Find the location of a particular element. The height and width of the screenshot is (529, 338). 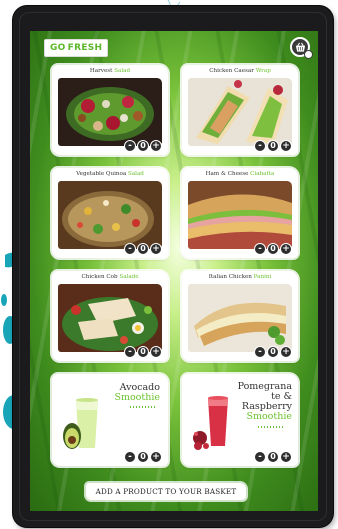

product-card-avocado-smoothie: Avocado Smoothie - 0 + is located at coordinates (110, 420).